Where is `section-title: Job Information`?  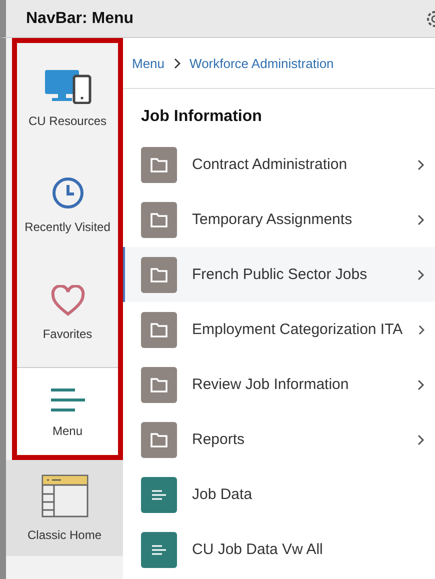
section-title: Job Information is located at coordinates (201, 117).